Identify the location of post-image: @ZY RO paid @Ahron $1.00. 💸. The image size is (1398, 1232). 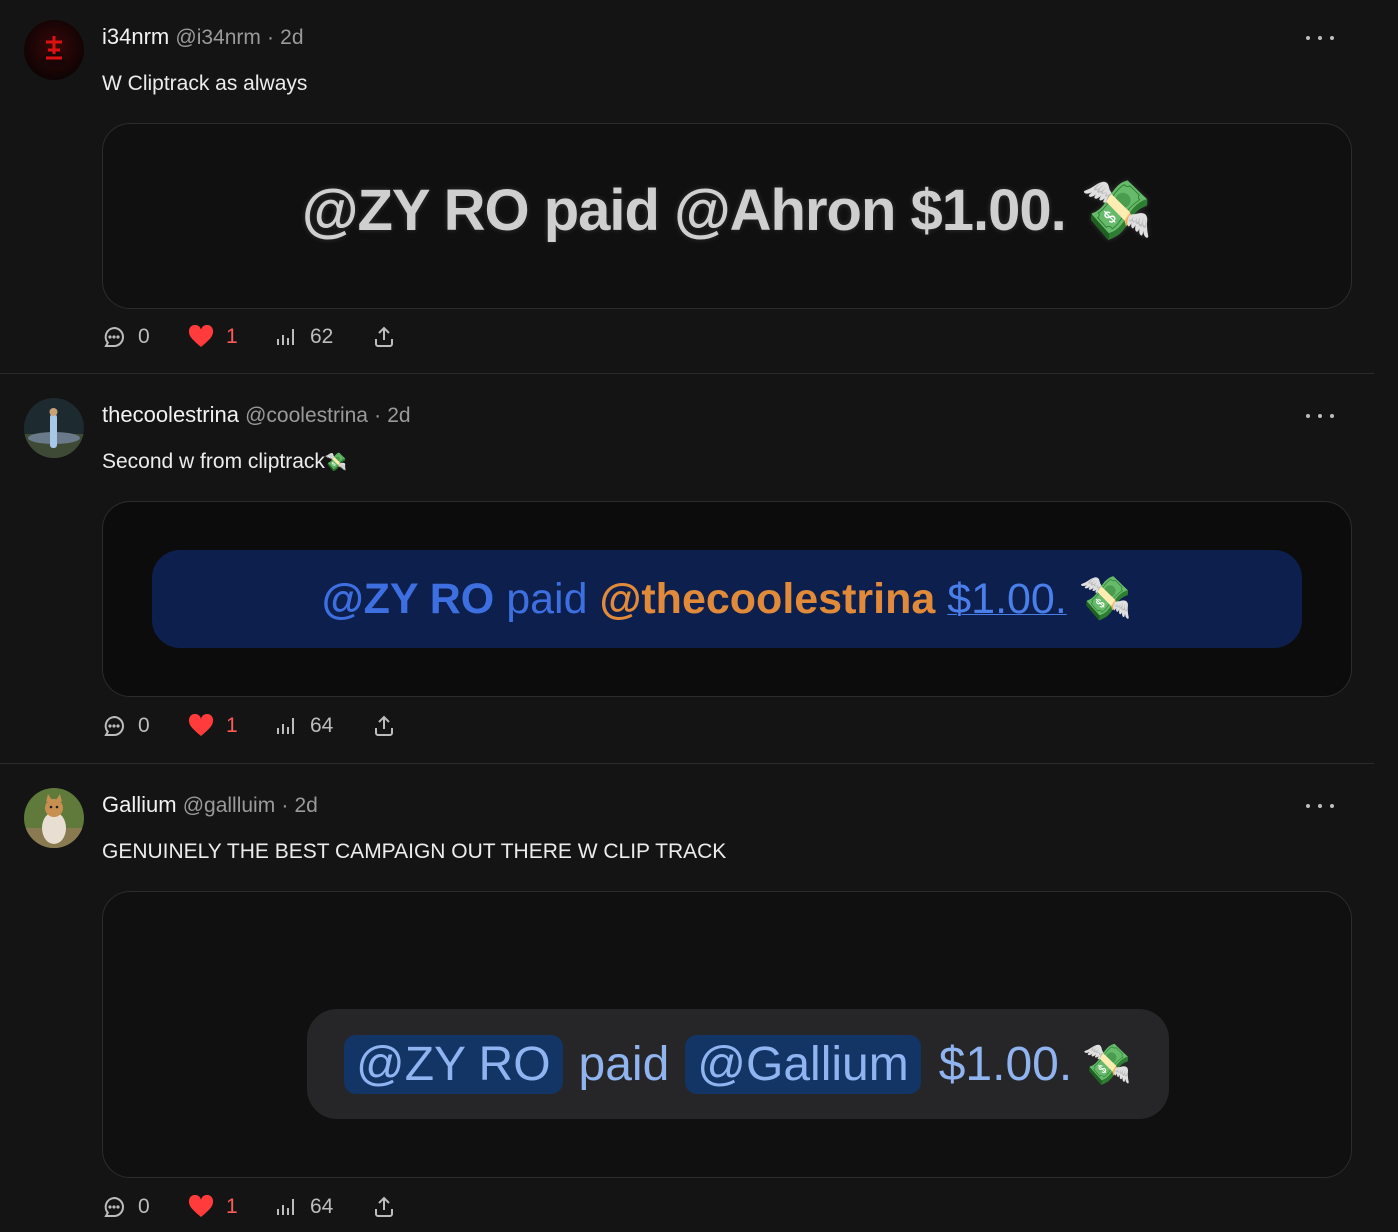
(727, 216).